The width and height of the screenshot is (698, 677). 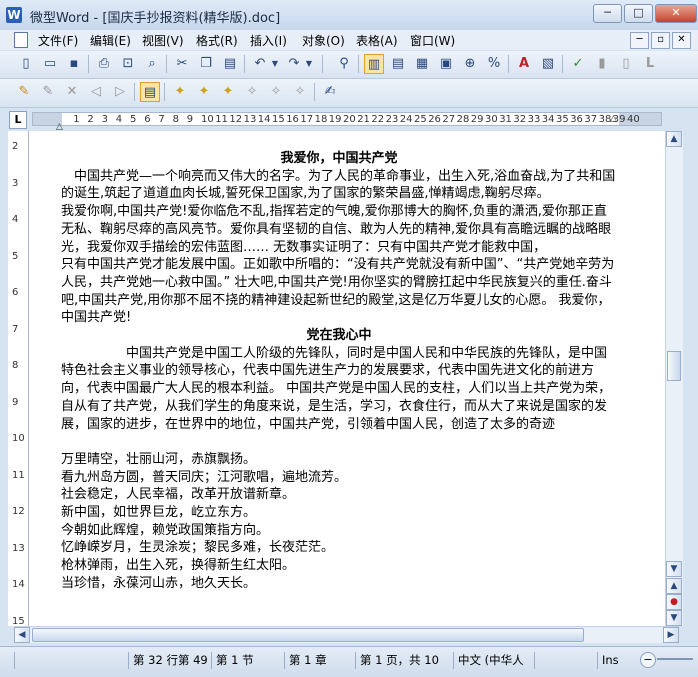 What do you see at coordinates (339, 336) in the screenshot?
I see `document-heading: 党在我心中` at bounding box center [339, 336].